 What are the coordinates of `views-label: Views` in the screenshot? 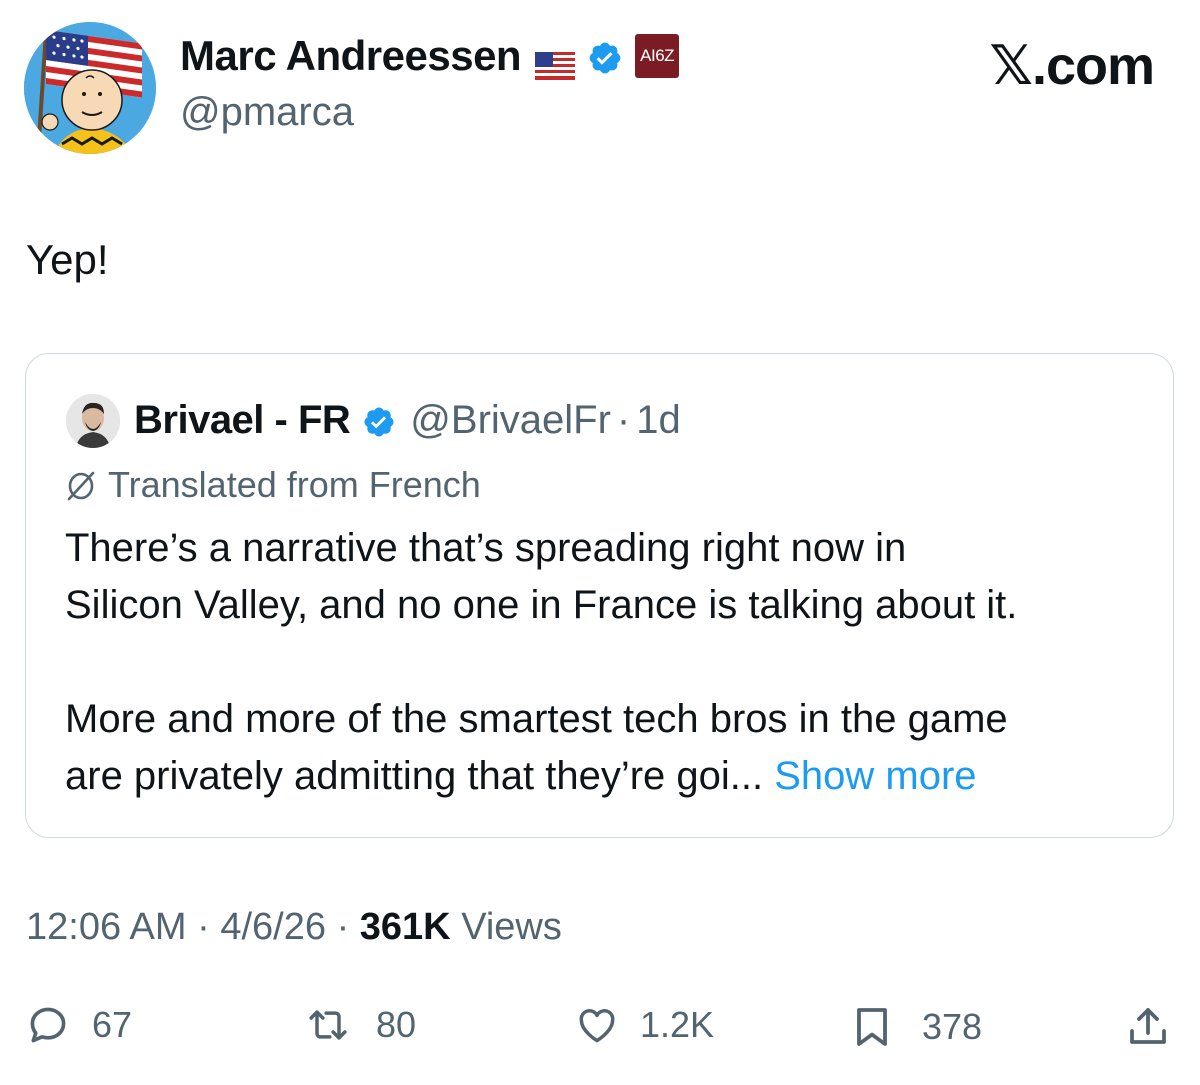 It's located at (511, 927).